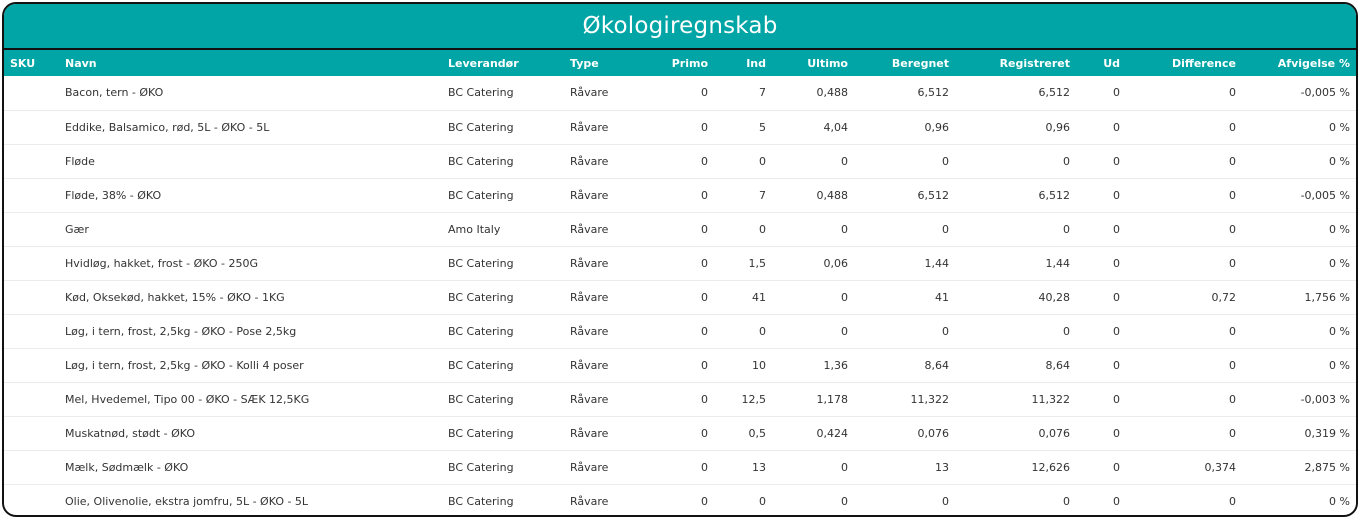  I want to click on cell-navn: Fløde, so click(80, 161).